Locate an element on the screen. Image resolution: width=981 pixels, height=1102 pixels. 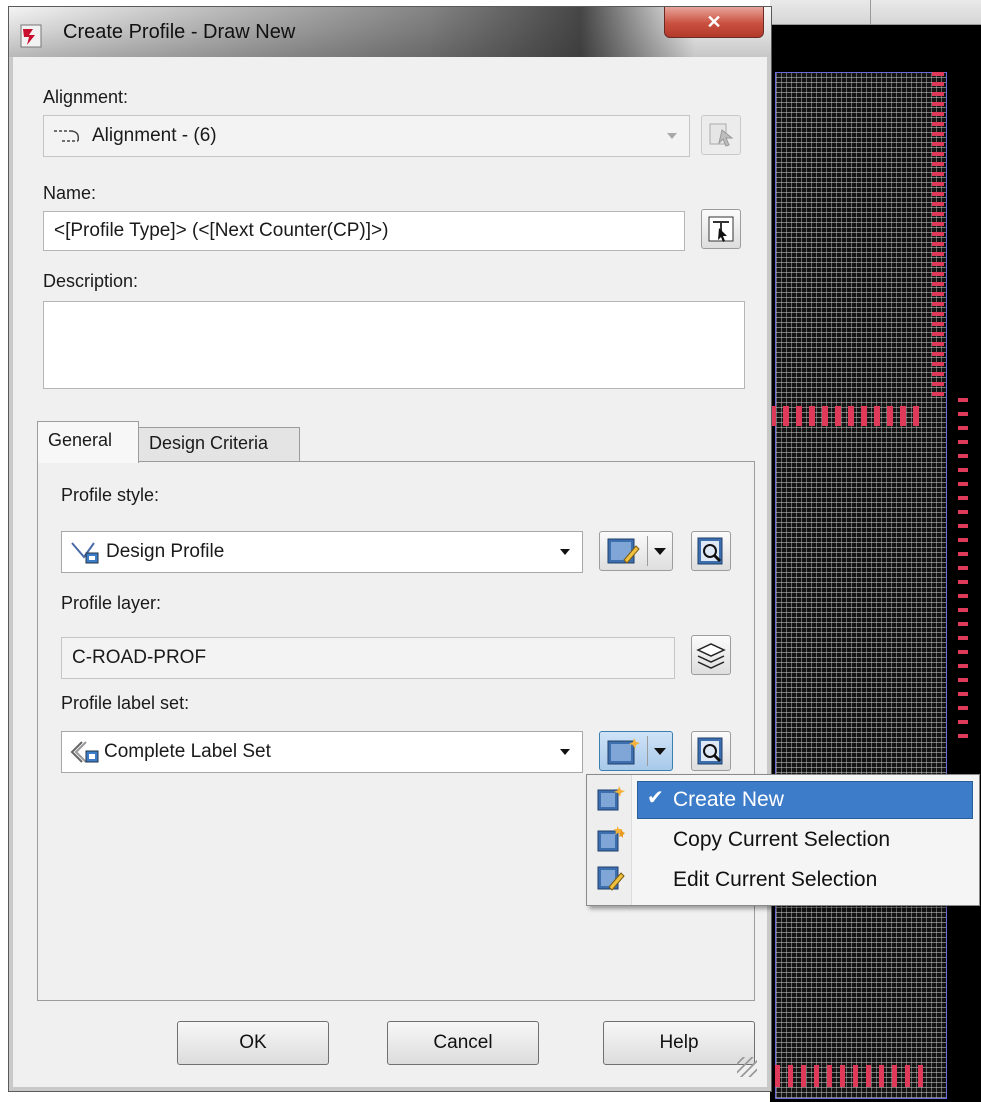
civil3d-app-icon is located at coordinates (31, 36).